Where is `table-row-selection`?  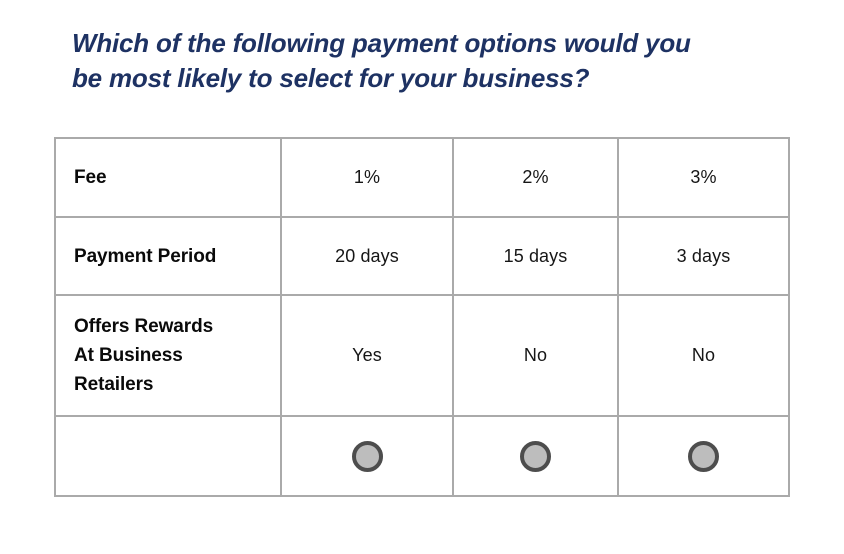
table-row-selection is located at coordinates (422, 456).